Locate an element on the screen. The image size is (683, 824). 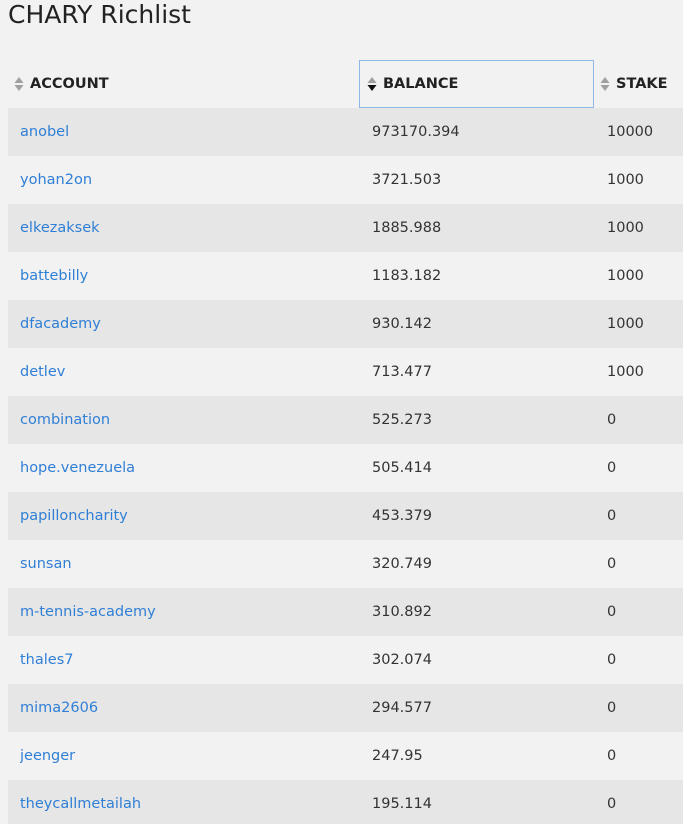
account-cell: elkezaksek is located at coordinates (187, 228).